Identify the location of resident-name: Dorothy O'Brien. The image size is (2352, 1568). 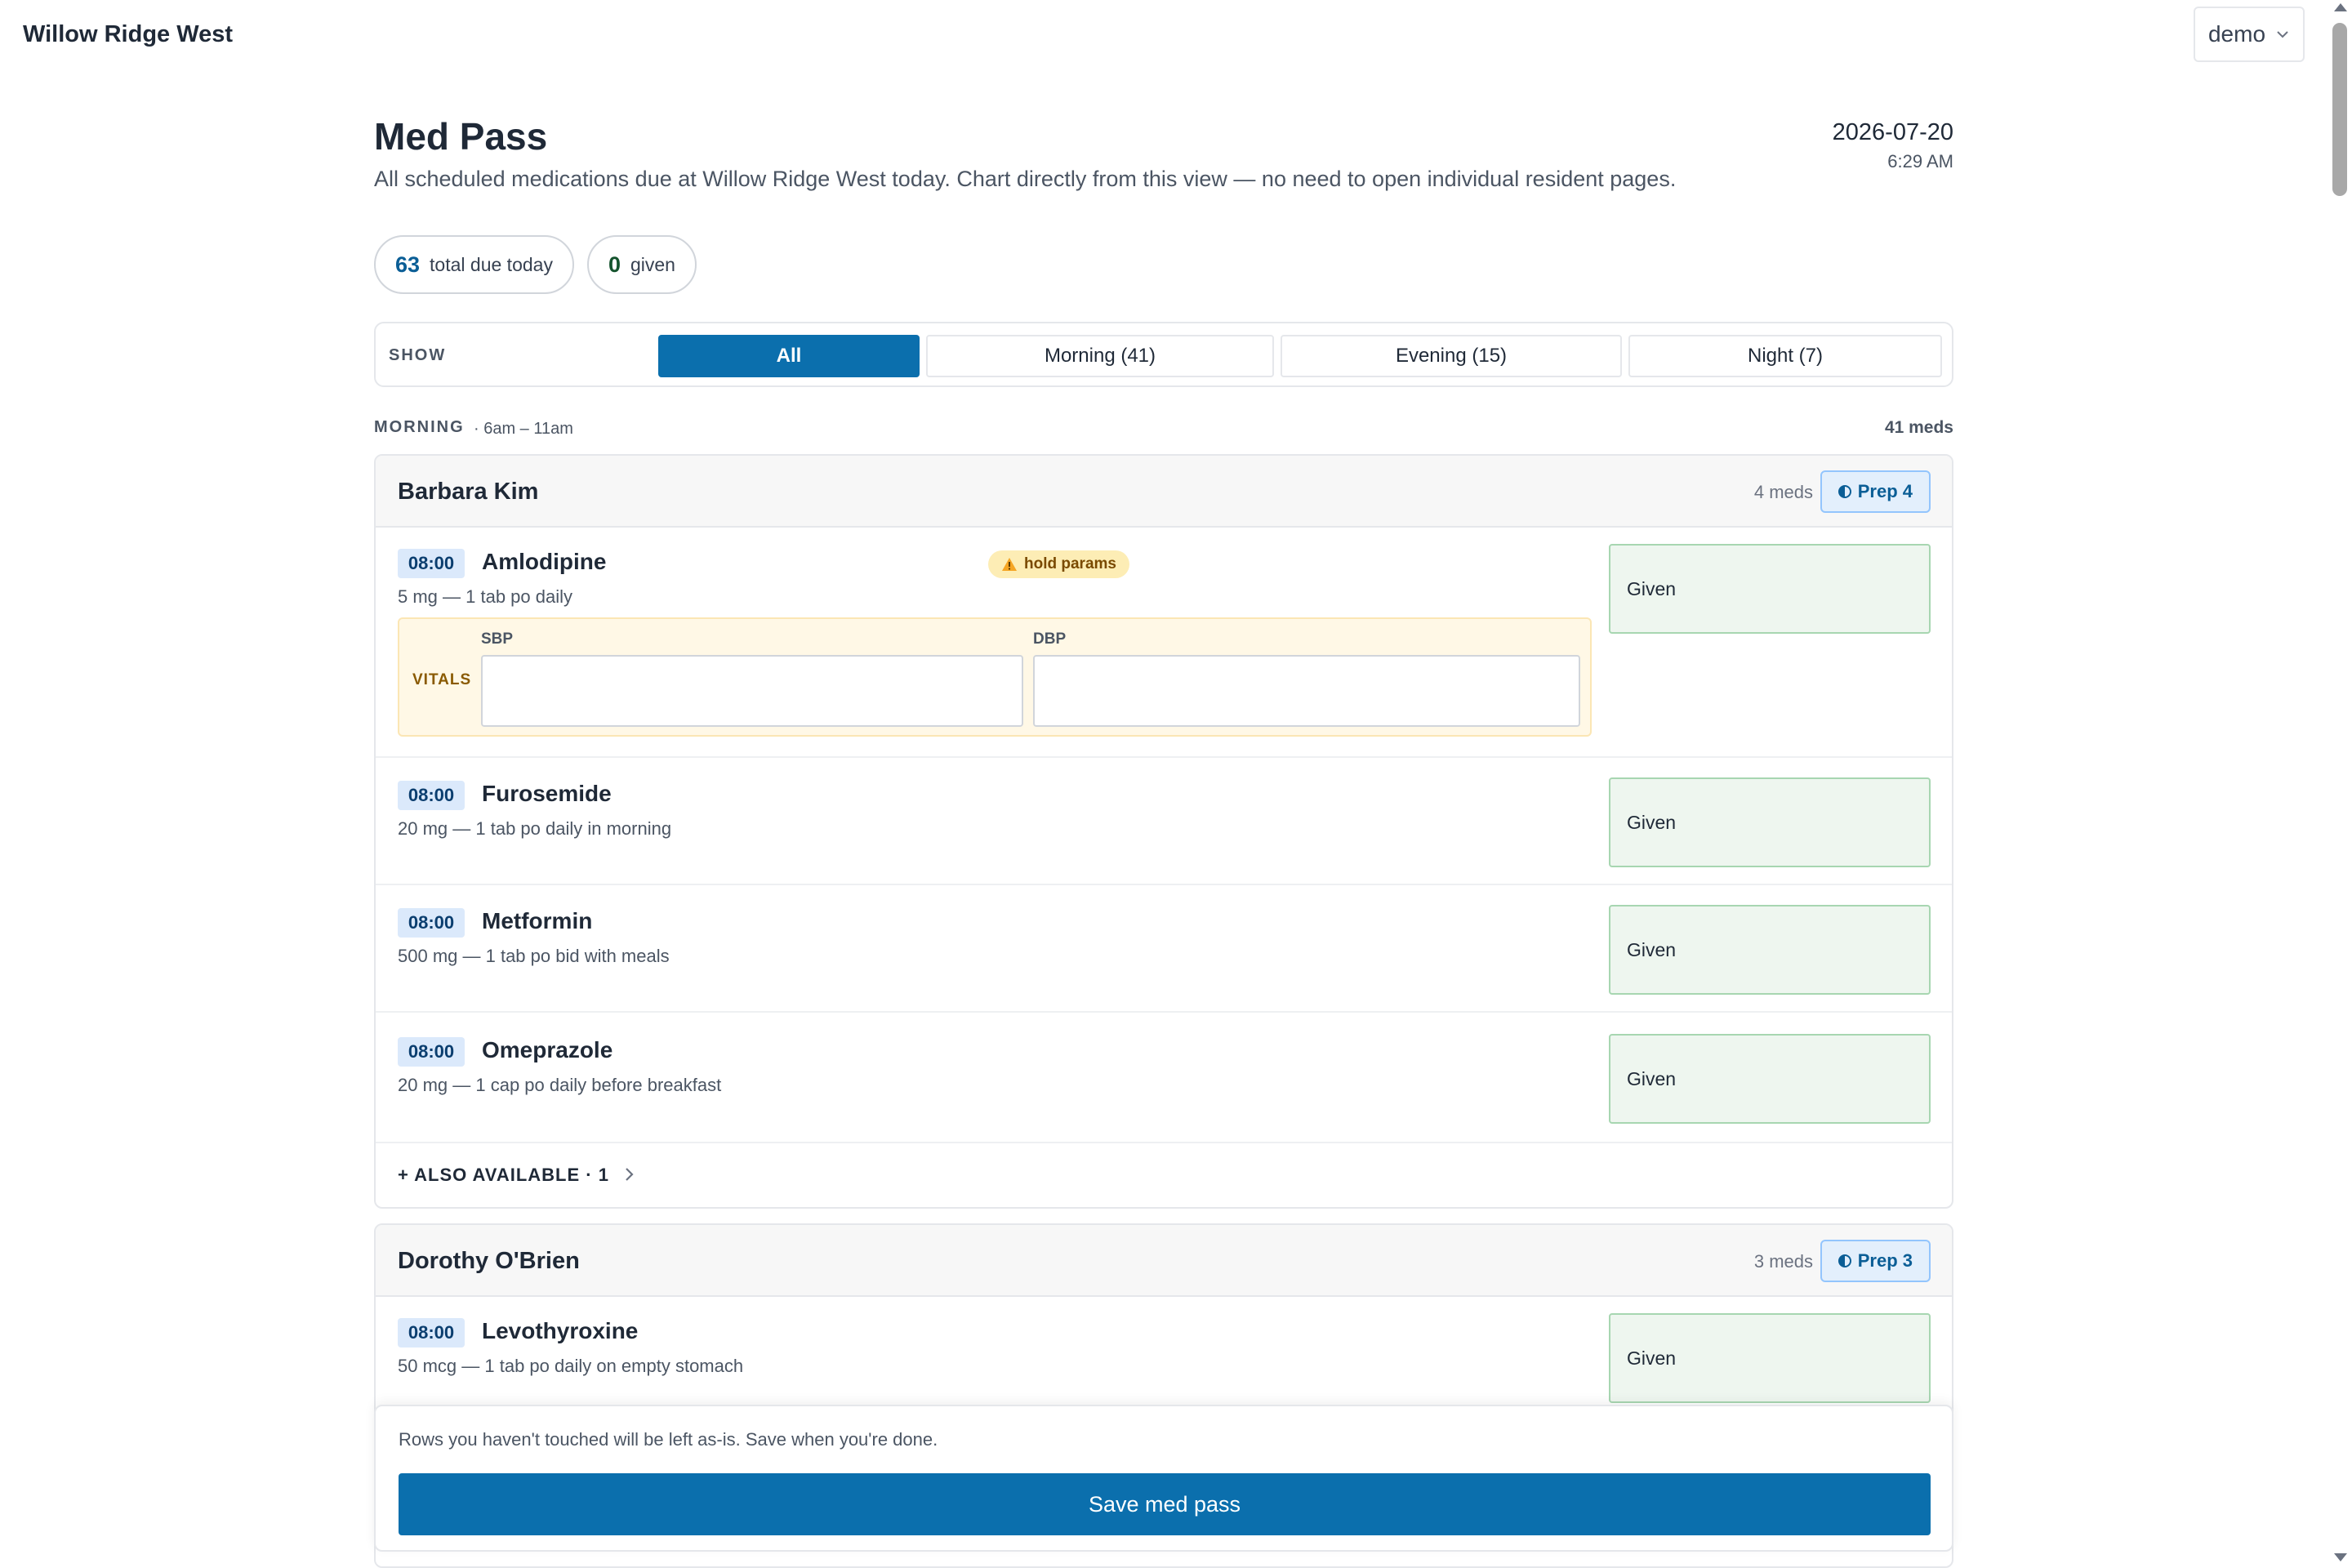
(489, 1261).